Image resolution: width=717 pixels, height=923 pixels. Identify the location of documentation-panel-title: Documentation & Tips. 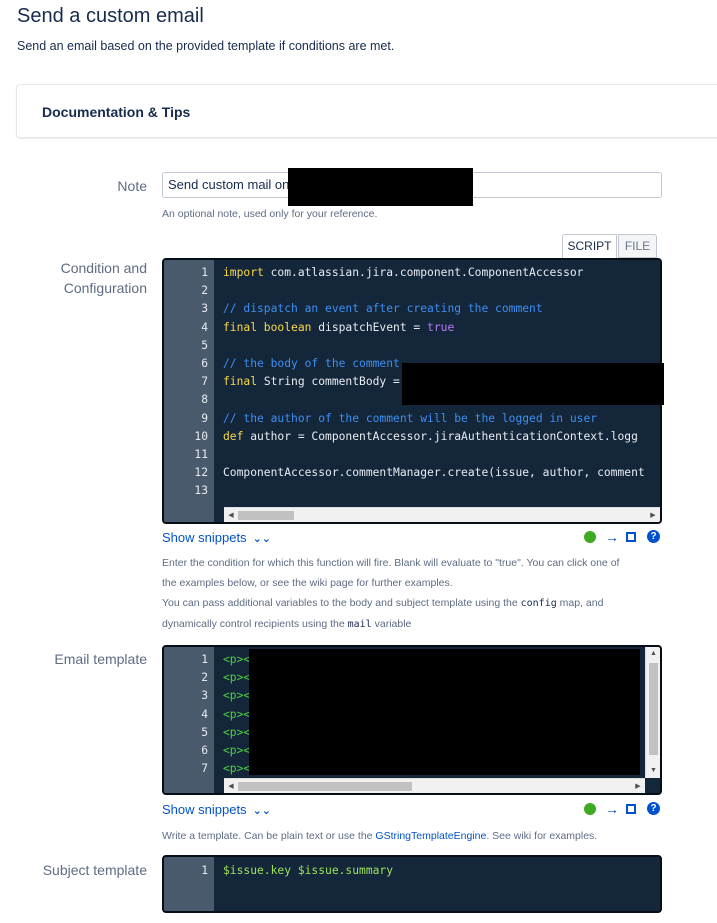
(116, 112).